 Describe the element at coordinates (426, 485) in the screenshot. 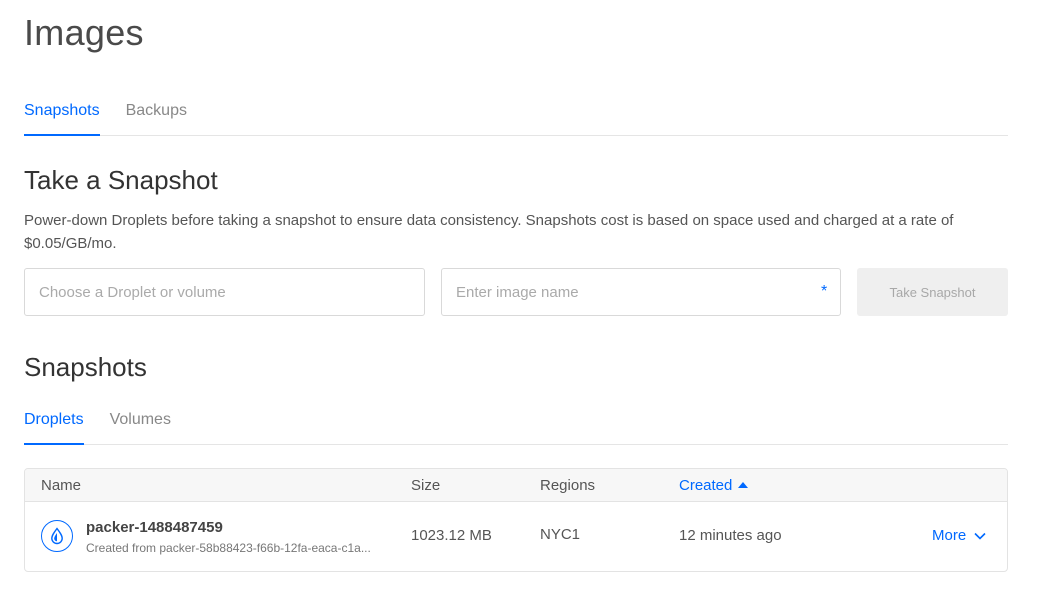

I see `column-size: Size` at that location.